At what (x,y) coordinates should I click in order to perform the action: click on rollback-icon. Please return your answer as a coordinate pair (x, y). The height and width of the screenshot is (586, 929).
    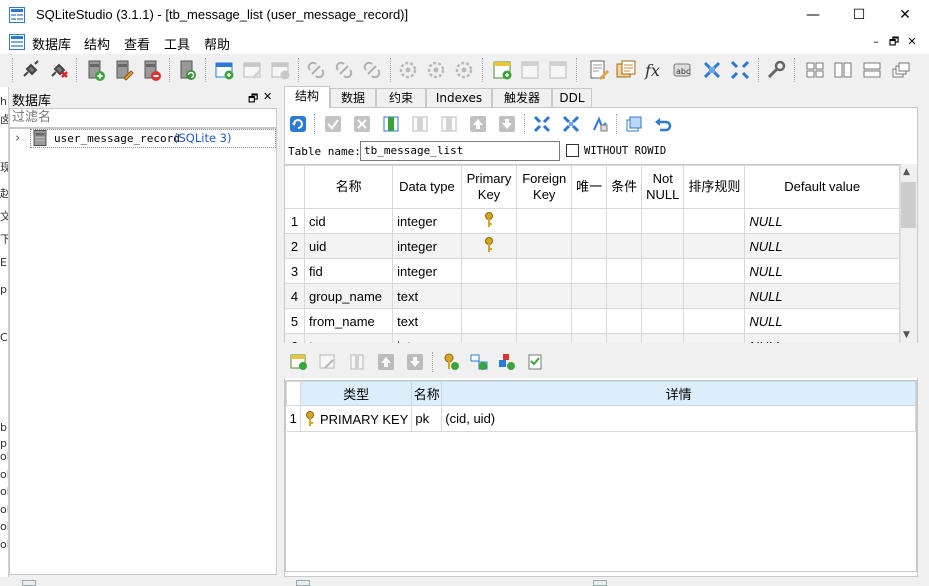
    Looking at the image, I should click on (362, 124).